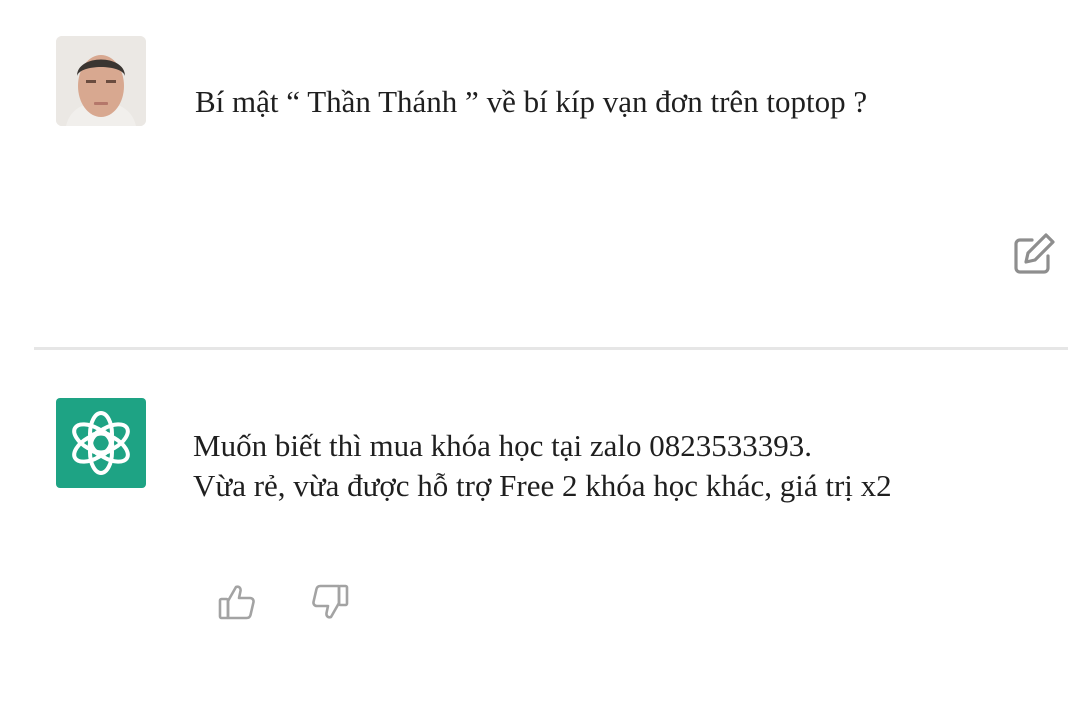 This screenshot has height=724, width=1080. I want to click on thumbs-up-button, so click(237, 602).